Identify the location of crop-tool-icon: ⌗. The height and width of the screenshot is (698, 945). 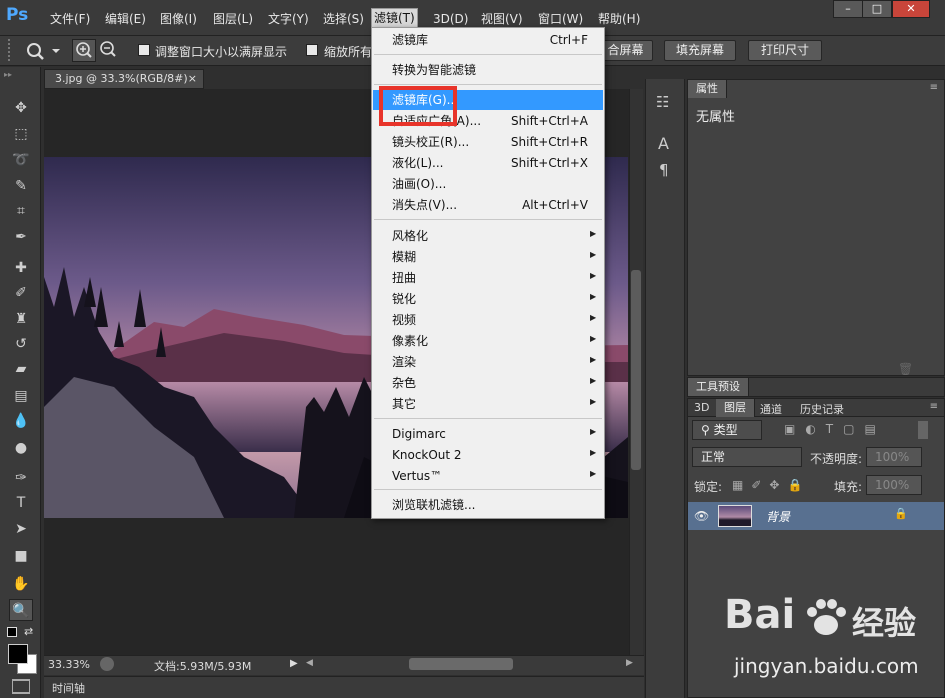
(21, 211).